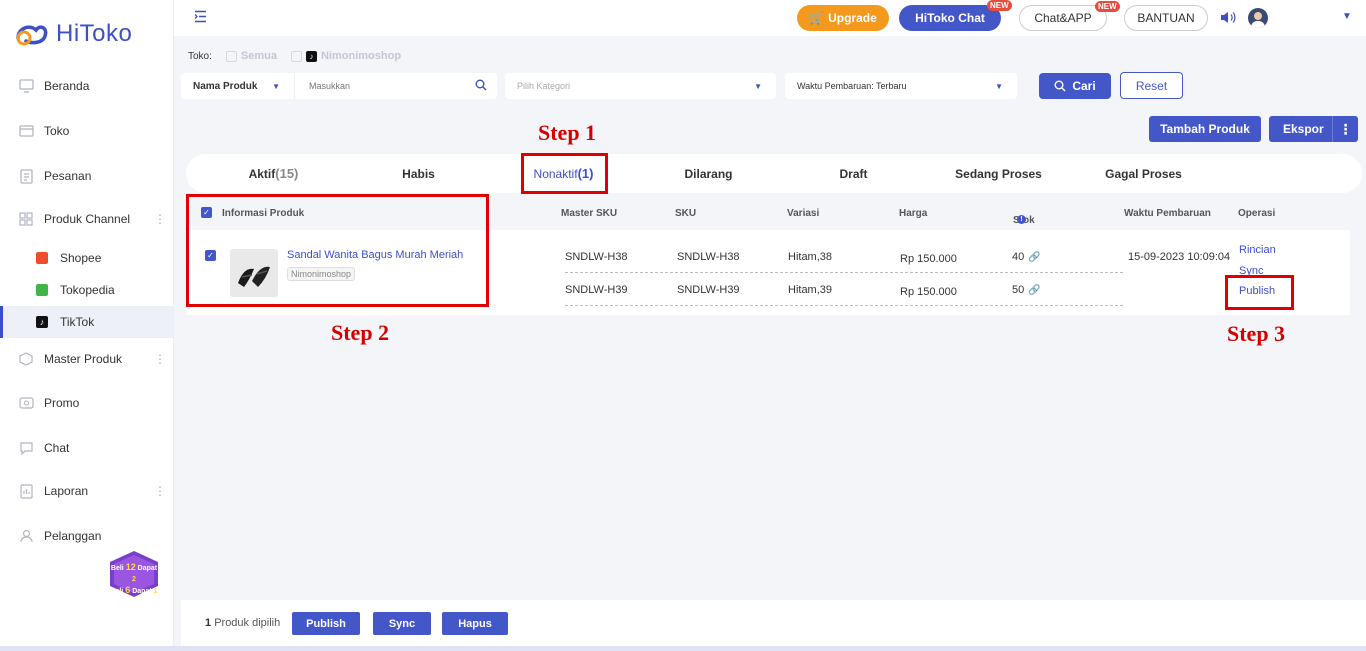 The height and width of the screenshot is (651, 1366). I want to click on stock-cell: 50 🔗, so click(1026, 290).